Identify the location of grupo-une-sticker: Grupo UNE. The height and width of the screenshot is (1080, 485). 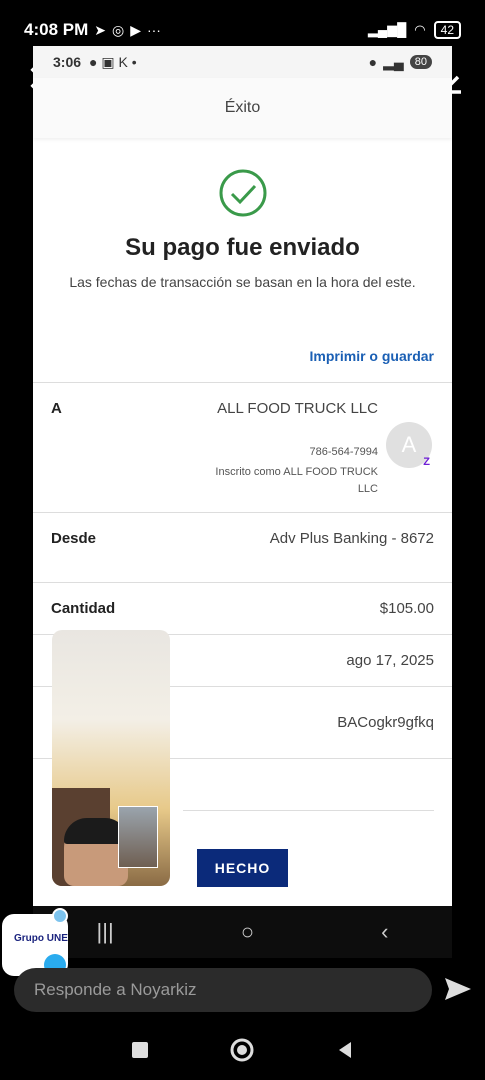
(35, 942).